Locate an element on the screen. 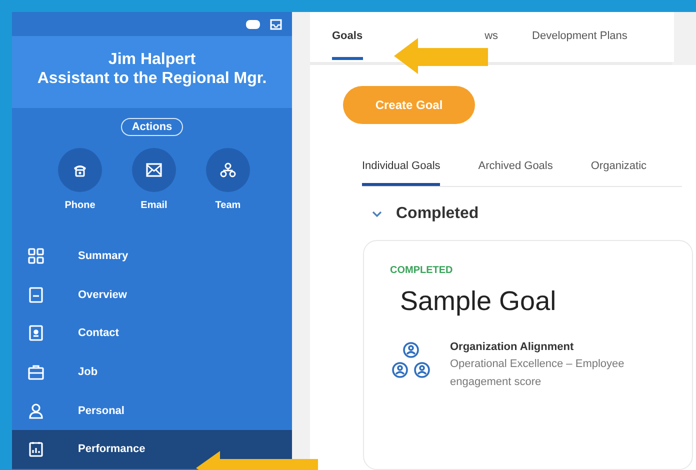 The width and height of the screenshot is (696, 470). personal-icon is located at coordinates (36, 410).